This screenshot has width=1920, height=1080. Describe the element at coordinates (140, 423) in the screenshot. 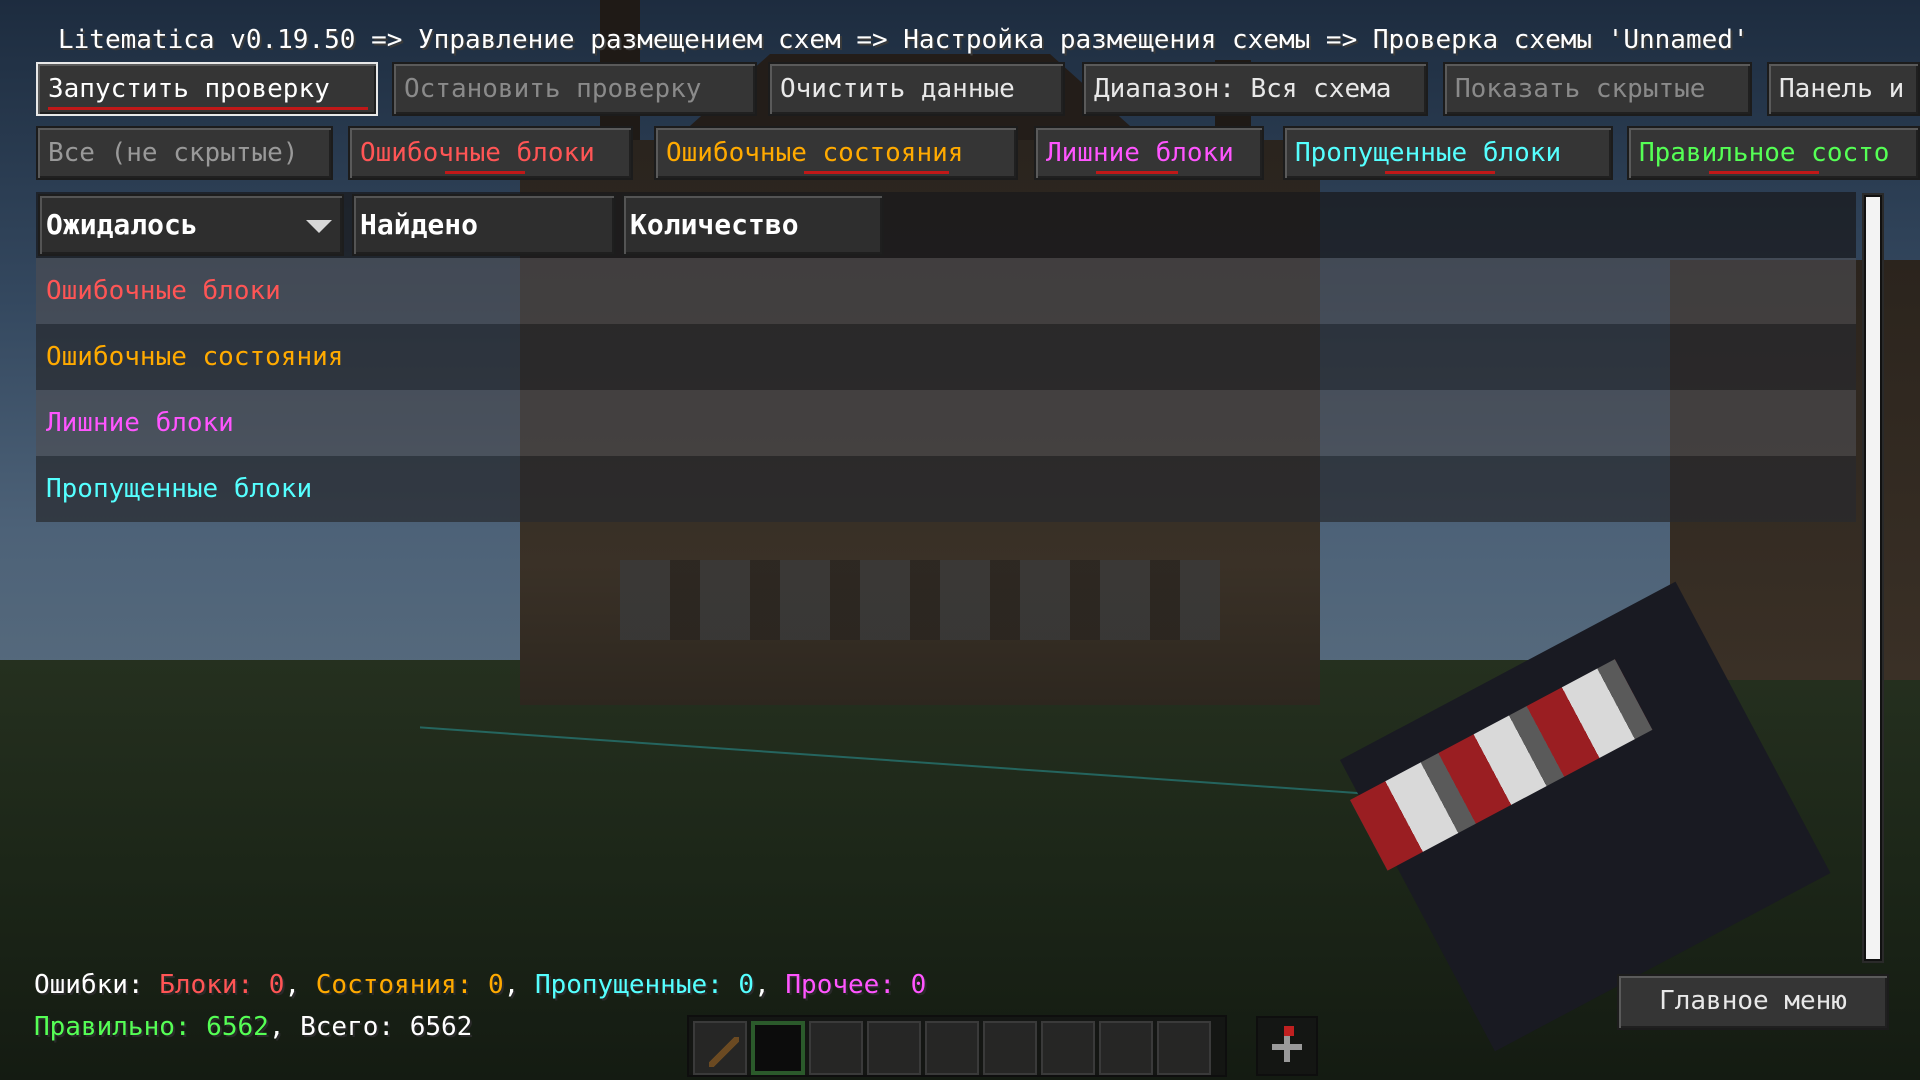

I see `row-label: Лишние блоки` at that location.